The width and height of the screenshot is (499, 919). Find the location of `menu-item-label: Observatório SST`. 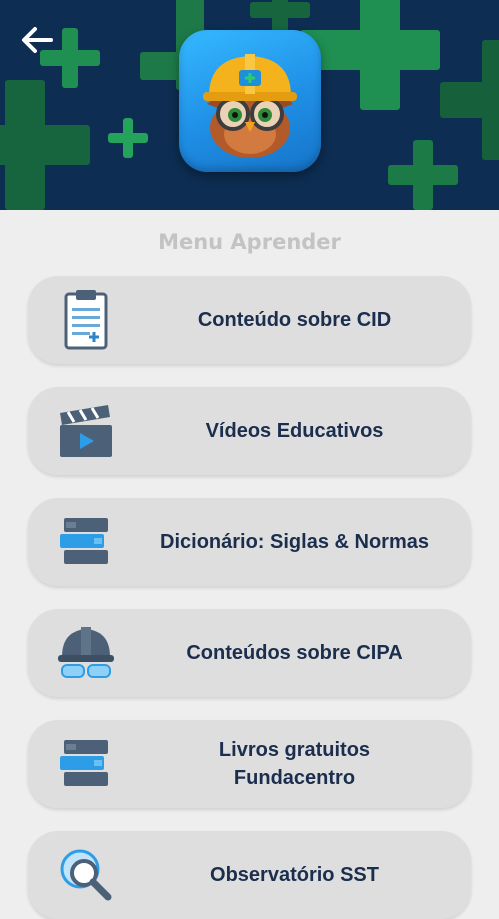

menu-item-label: Observatório SST is located at coordinates (294, 875).